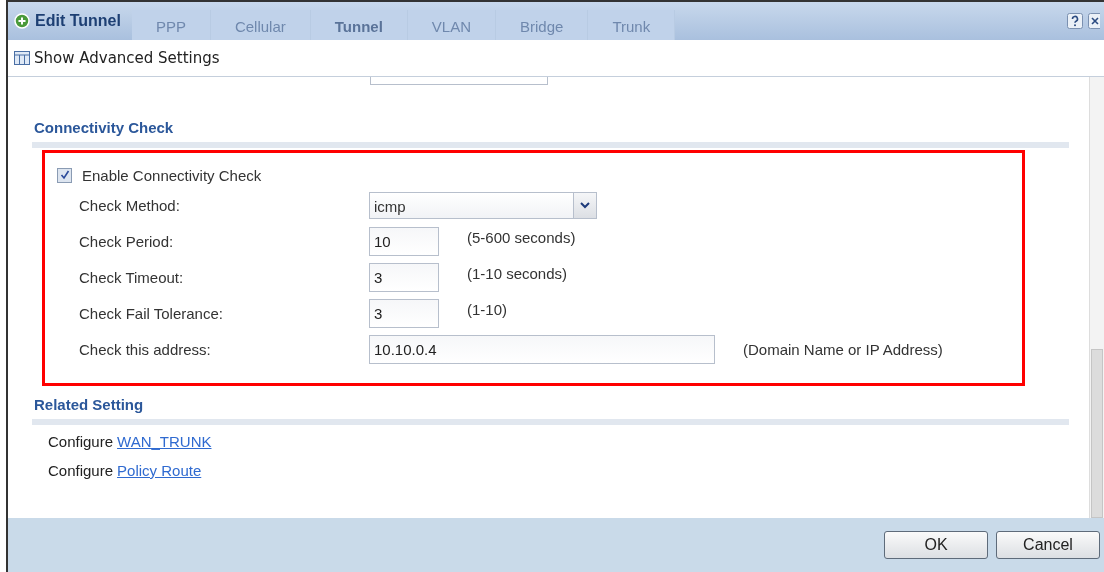  What do you see at coordinates (172, 175) in the screenshot?
I see `checkbox-label: Enable Connectivity Check` at bounding box center [172, 175].